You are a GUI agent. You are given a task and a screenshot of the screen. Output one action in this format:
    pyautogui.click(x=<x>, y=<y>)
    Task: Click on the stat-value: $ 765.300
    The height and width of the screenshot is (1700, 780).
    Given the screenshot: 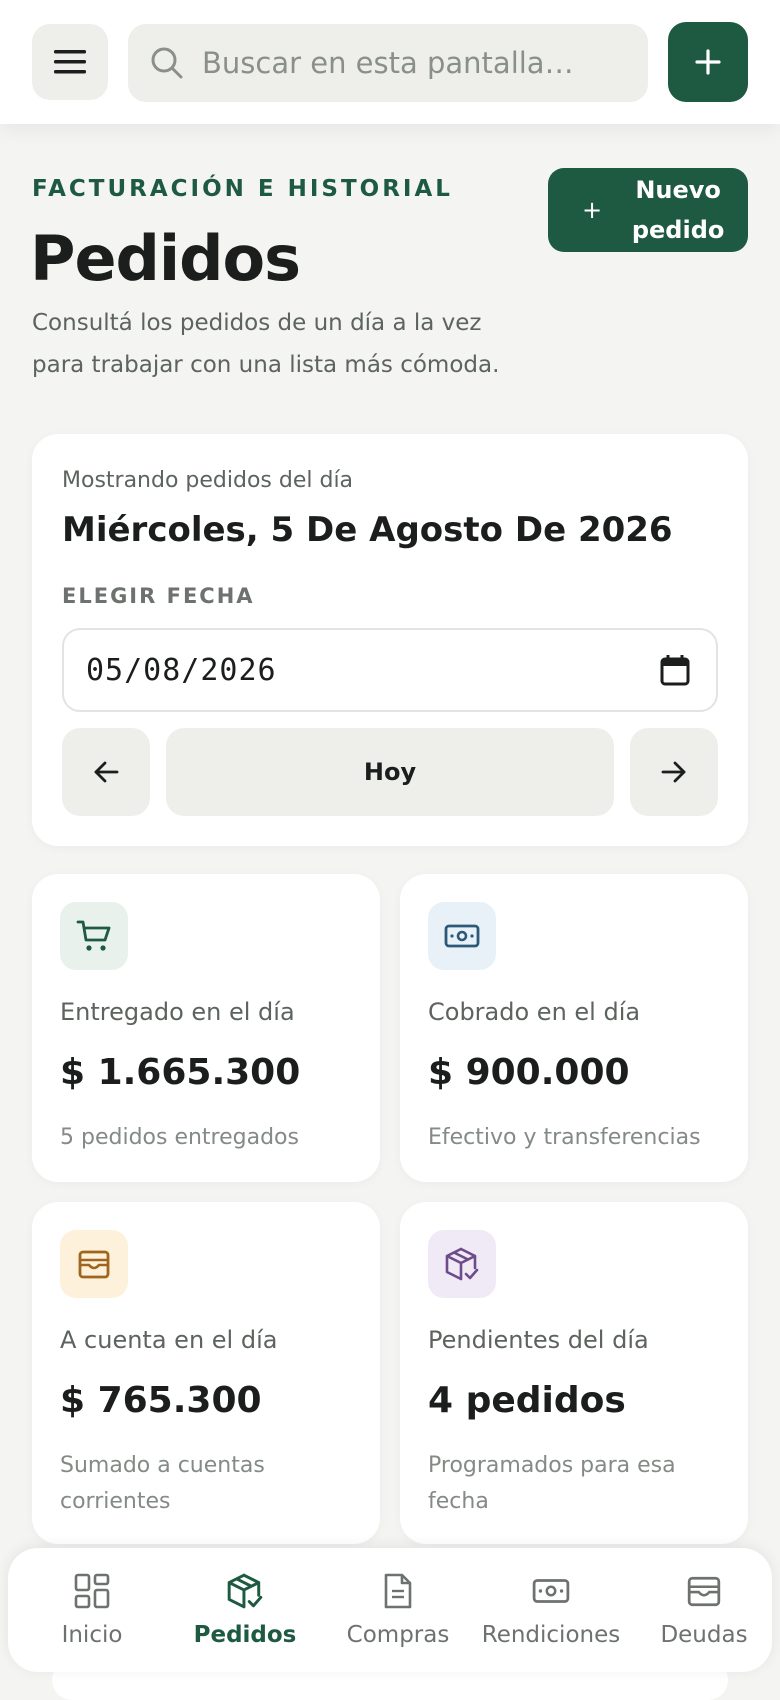 What is the action you would take?
    pyautogui.click(x=161, y=1400)
    